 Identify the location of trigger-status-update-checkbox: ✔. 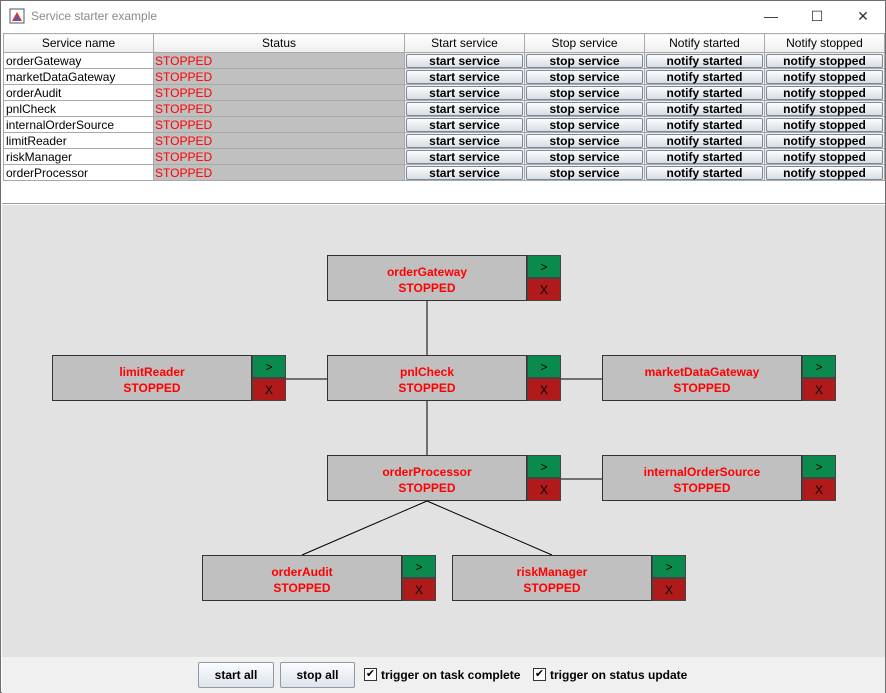
(539, 674).